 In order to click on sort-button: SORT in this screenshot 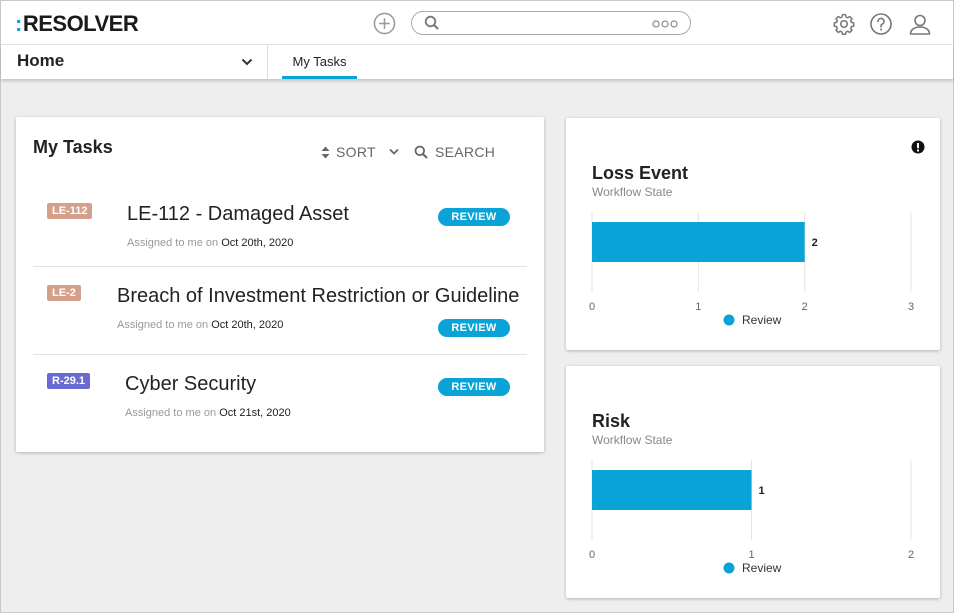, I will do `click(348, 152)`.